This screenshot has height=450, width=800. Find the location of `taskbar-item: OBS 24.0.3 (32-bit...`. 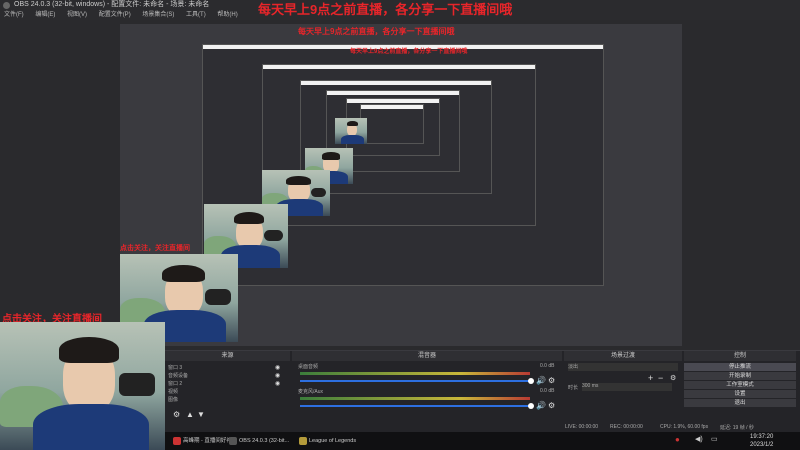

taskbar-item: OBS 24.0.3 (32-bit... is located at coordinates (266, 441).